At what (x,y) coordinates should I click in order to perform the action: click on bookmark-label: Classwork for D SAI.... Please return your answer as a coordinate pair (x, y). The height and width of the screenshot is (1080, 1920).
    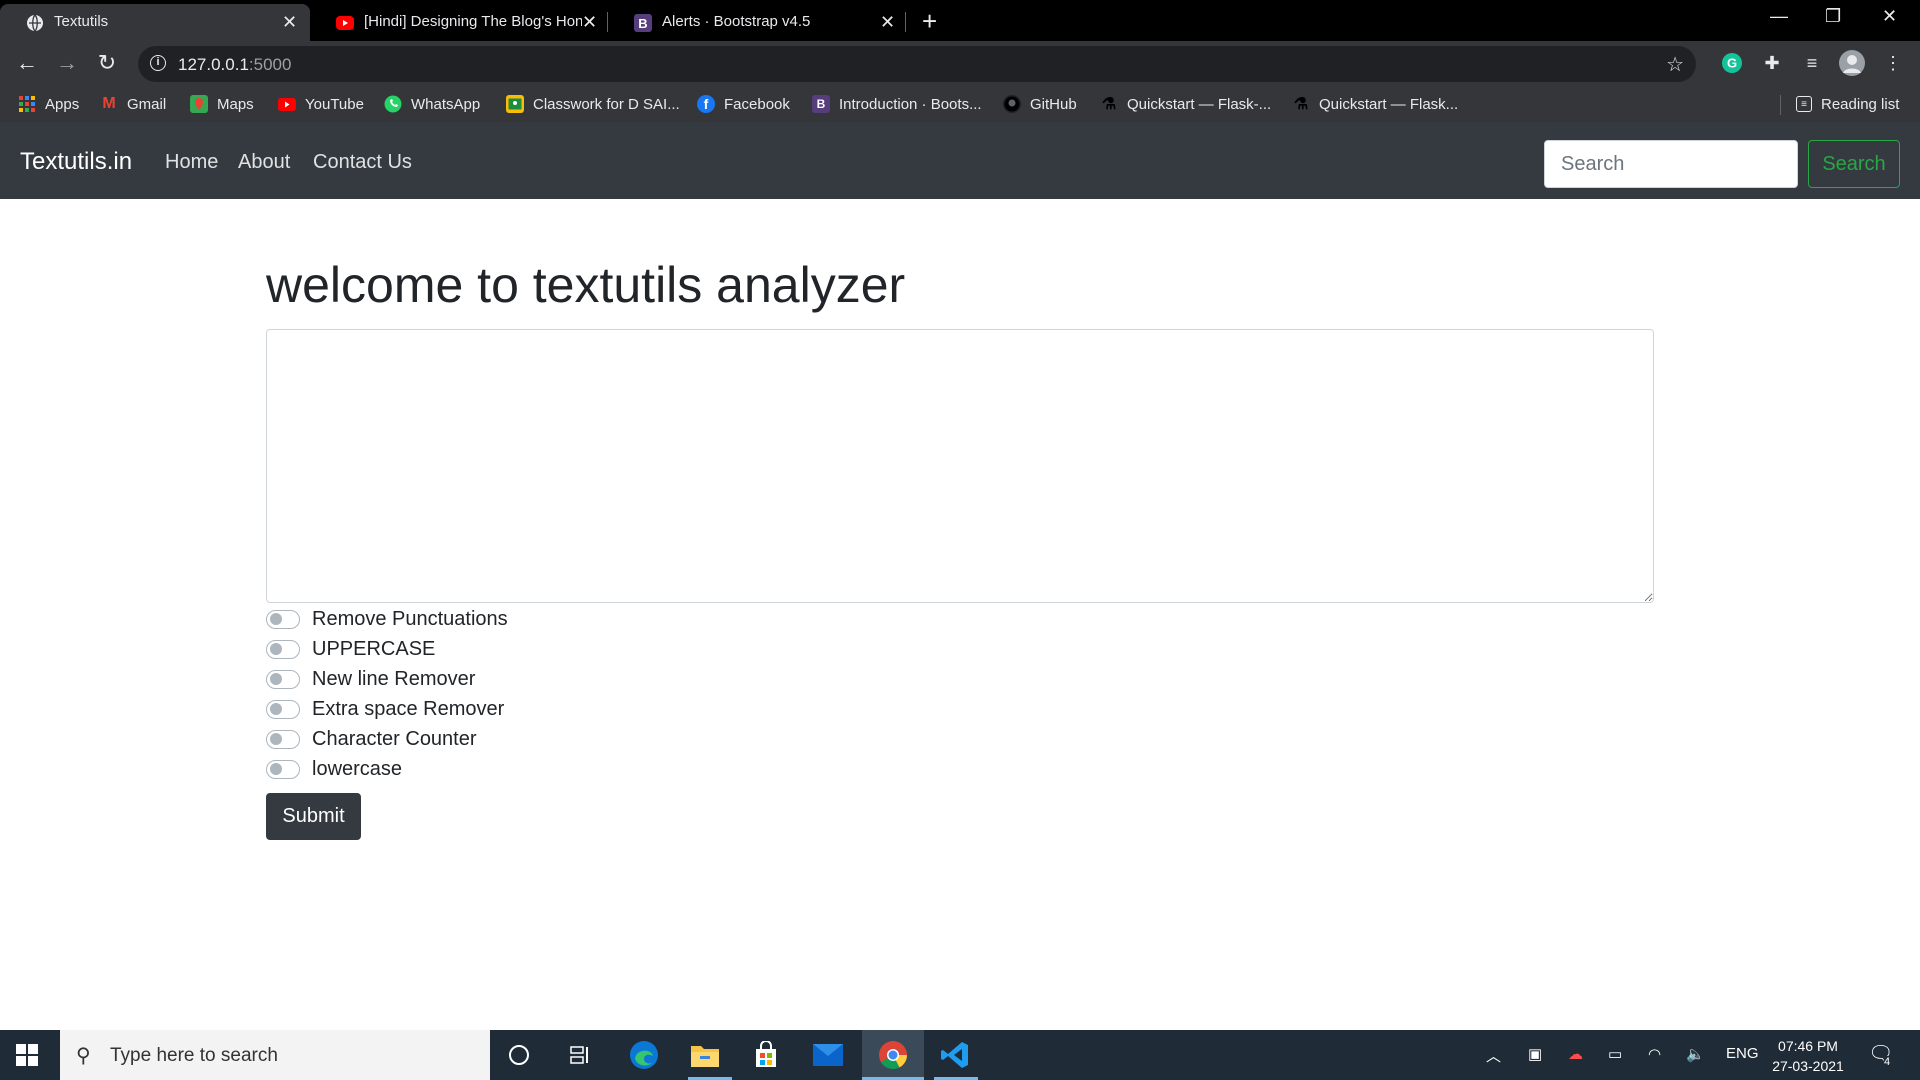
    Looking at the image, I should click on (606, 104).